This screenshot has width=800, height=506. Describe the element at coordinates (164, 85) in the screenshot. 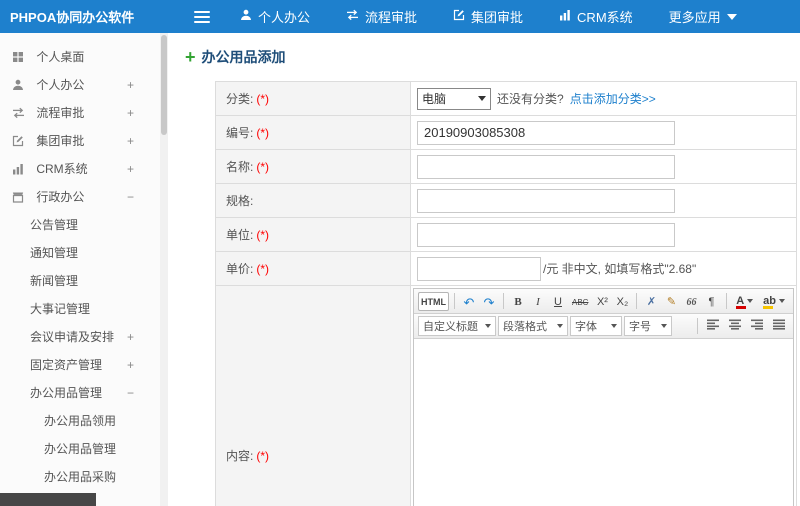

I see `scrollbar-thumb` at that location.